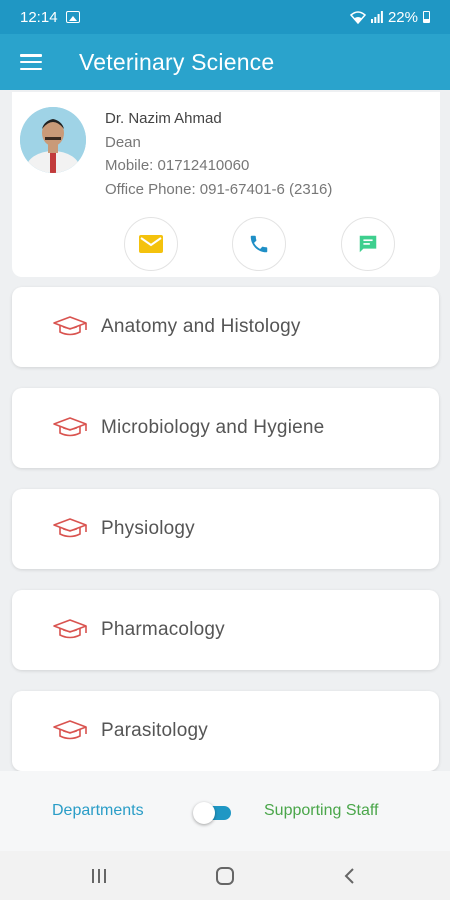 The image size is (450, 900). I want to click on hamburger-menu-icon, so click(31, 62).